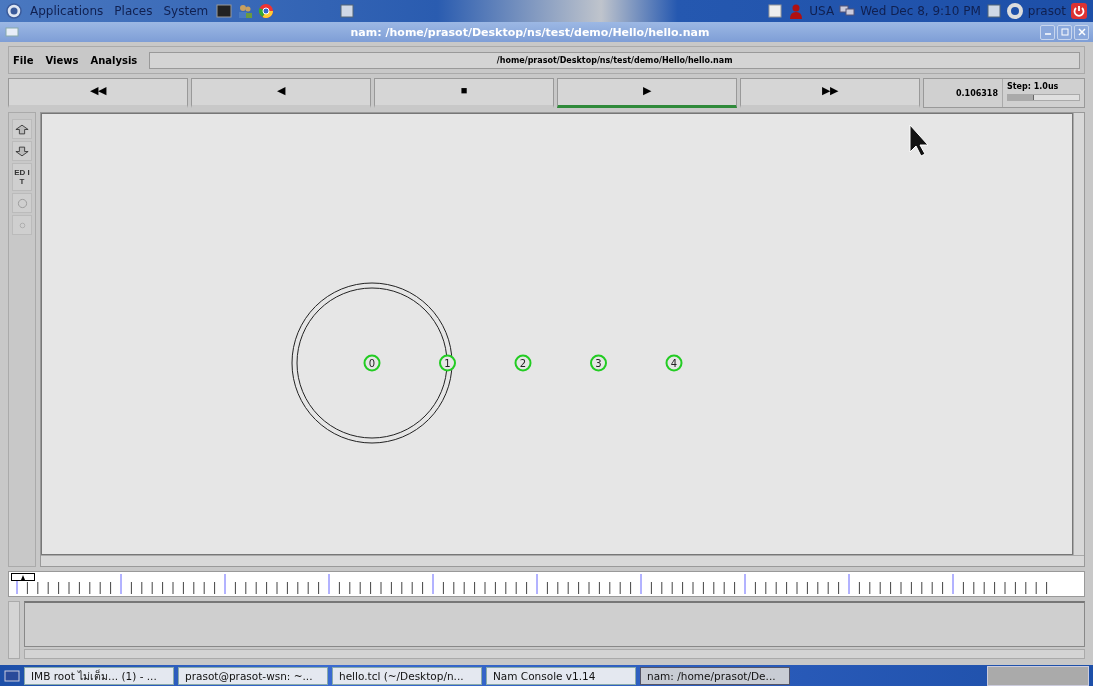  What do you see at coordinates (561, 675) in the screenshot?
I see `taskbar-item: Nam Console v1.14` at bounding box center [561, 675].